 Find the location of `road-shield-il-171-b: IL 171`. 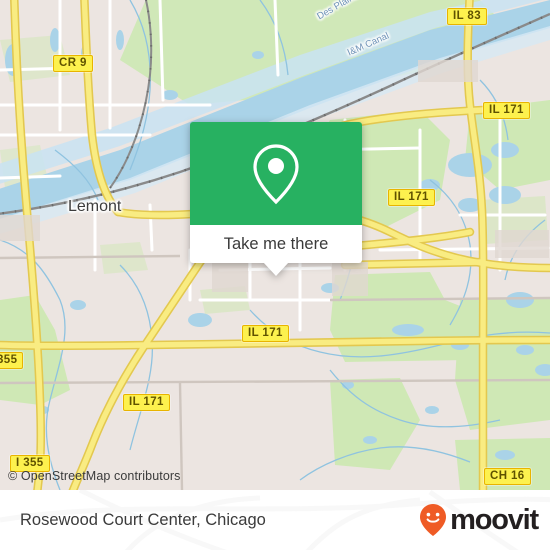

road-shield-il-171-b: IL 171 is located at coordinates (411, 197).